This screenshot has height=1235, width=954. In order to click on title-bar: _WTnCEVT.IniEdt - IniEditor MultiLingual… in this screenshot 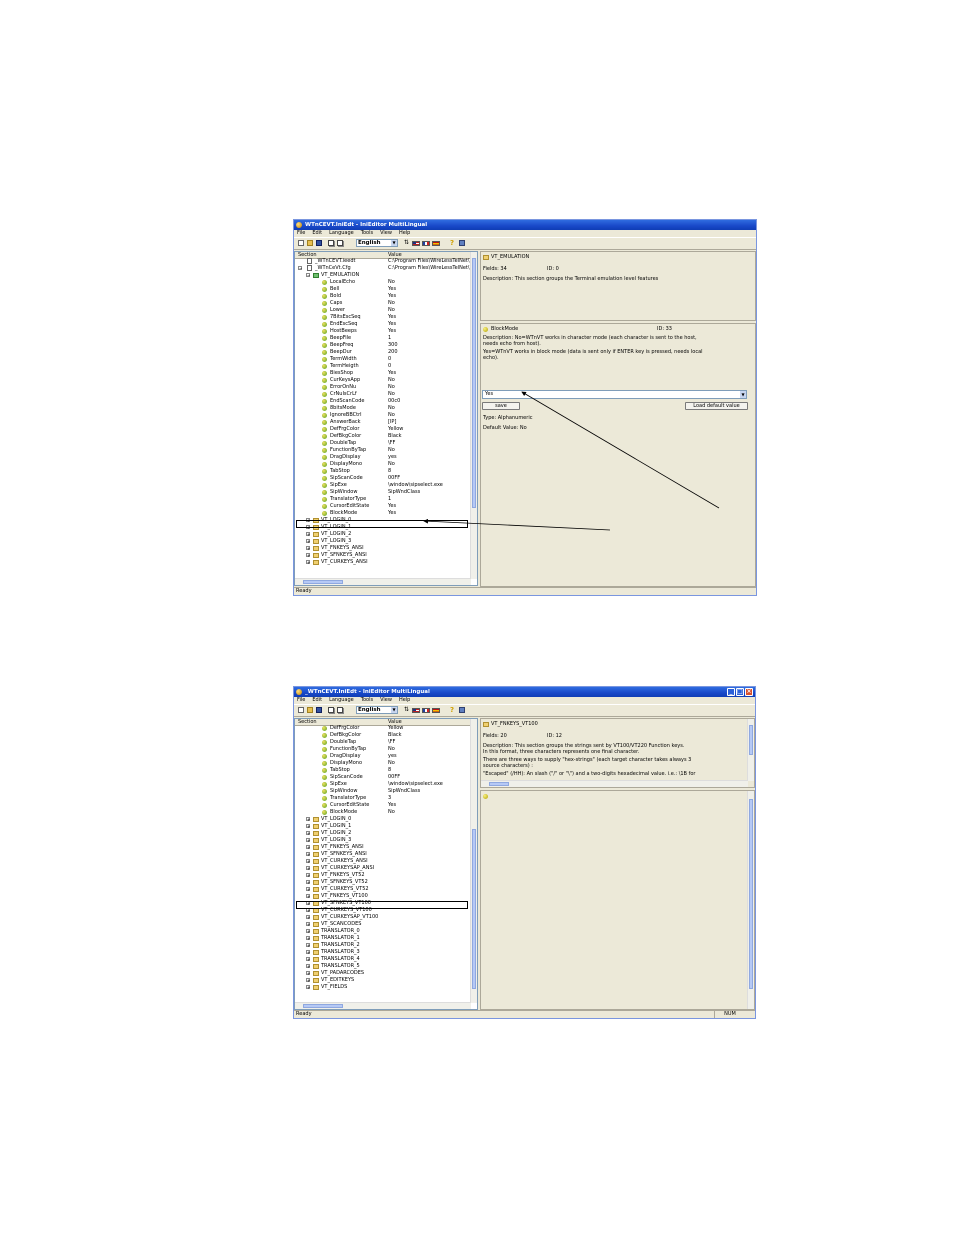, I will do `click(524, 692)`.